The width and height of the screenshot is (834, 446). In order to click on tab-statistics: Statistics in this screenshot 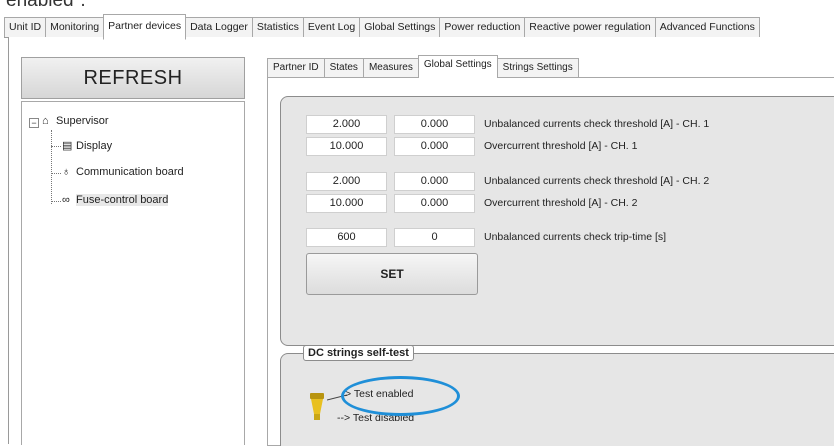, I will do `click(277, 27)`.